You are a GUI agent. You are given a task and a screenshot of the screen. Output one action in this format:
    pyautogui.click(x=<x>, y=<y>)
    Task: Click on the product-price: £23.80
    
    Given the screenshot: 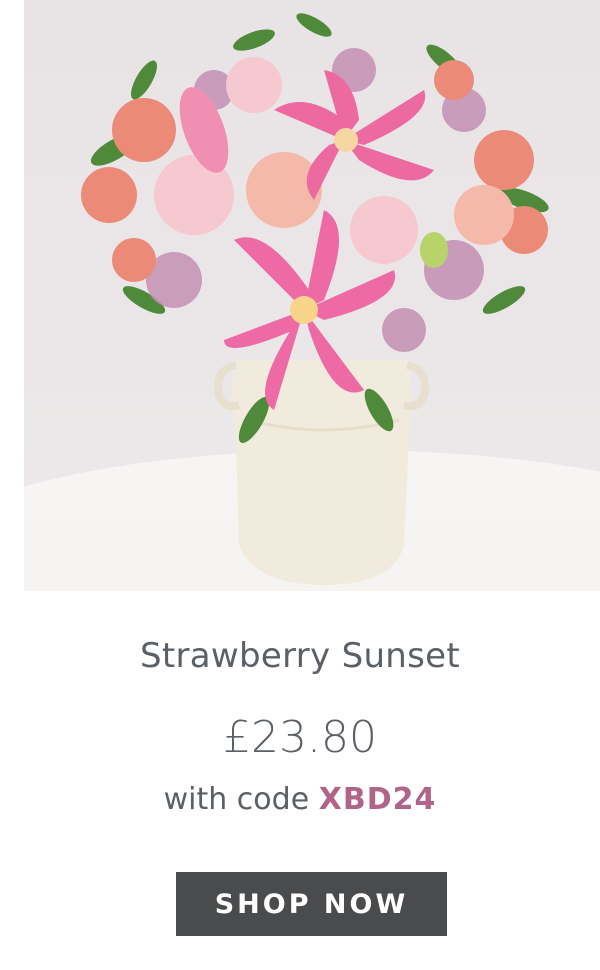 What is the action you would take?
    pyautogui.click(x=300, y=737)
    